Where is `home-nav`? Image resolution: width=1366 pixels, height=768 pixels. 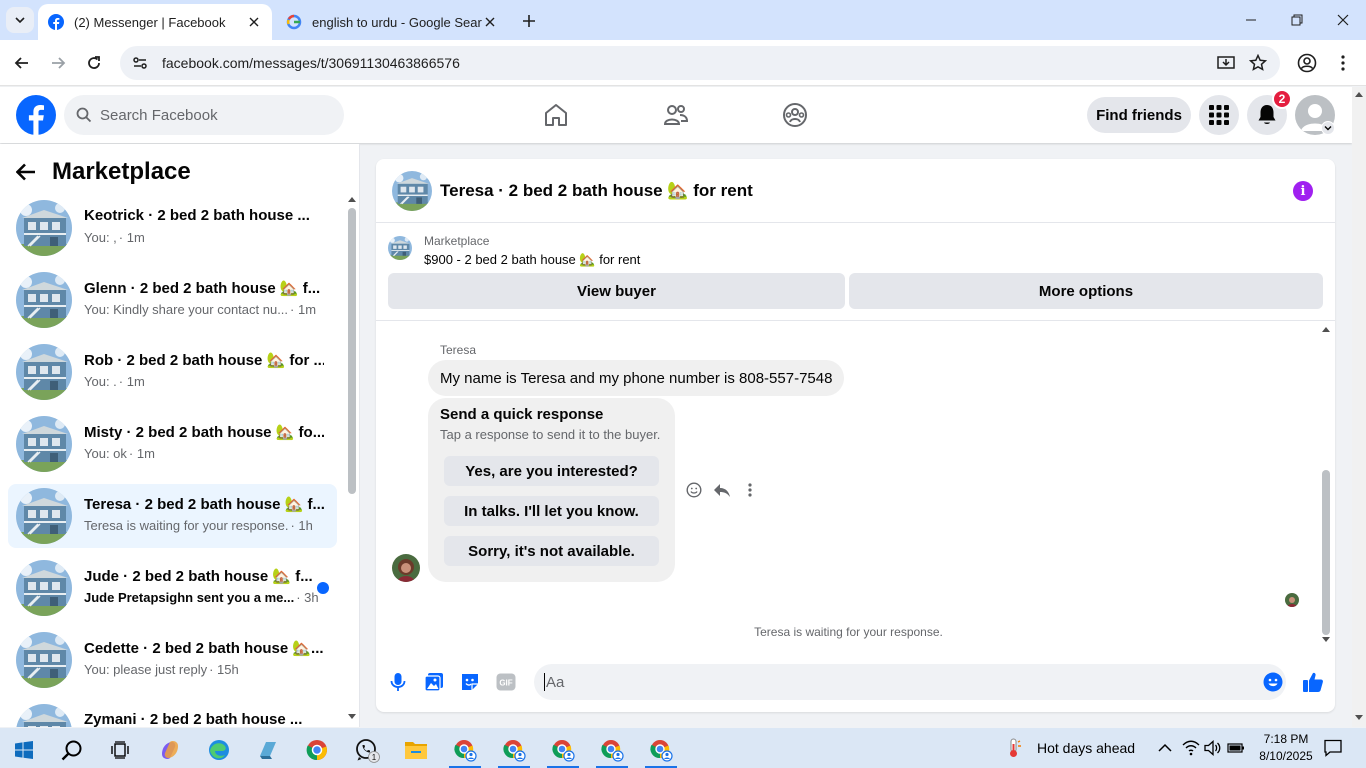
home-nav is located at coordinates (556, 115).